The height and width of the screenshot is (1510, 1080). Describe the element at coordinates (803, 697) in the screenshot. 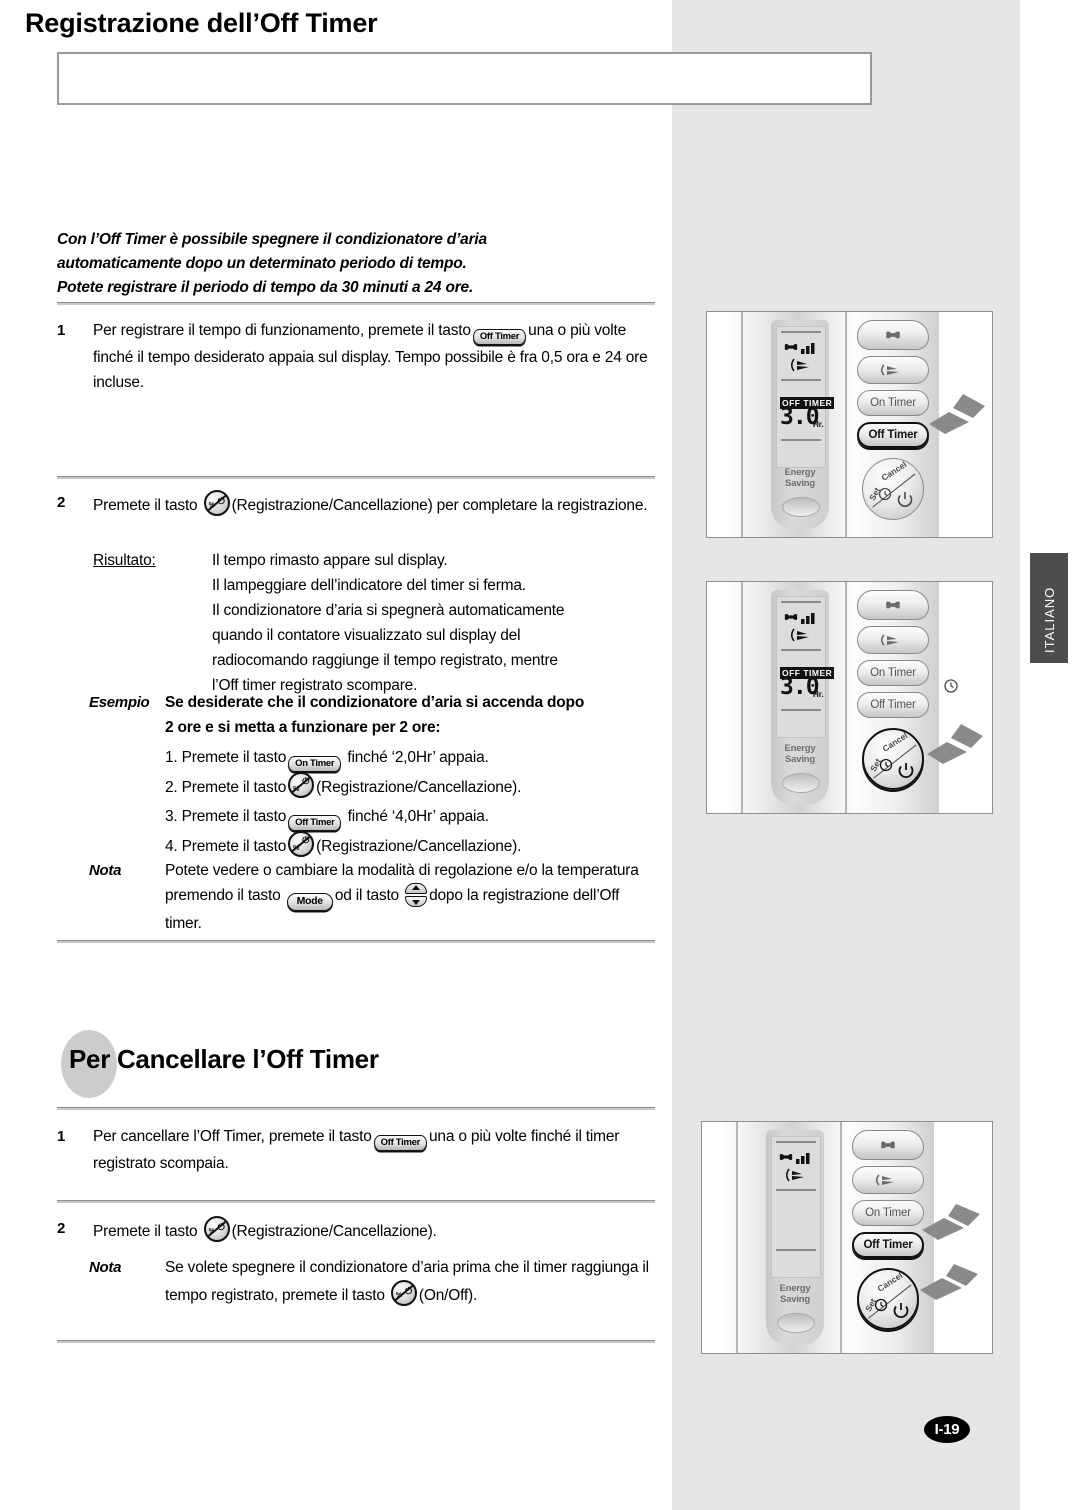

I see `lcd-column: OFF TIMER 3.0 Hr. Energy Saving` at that location.